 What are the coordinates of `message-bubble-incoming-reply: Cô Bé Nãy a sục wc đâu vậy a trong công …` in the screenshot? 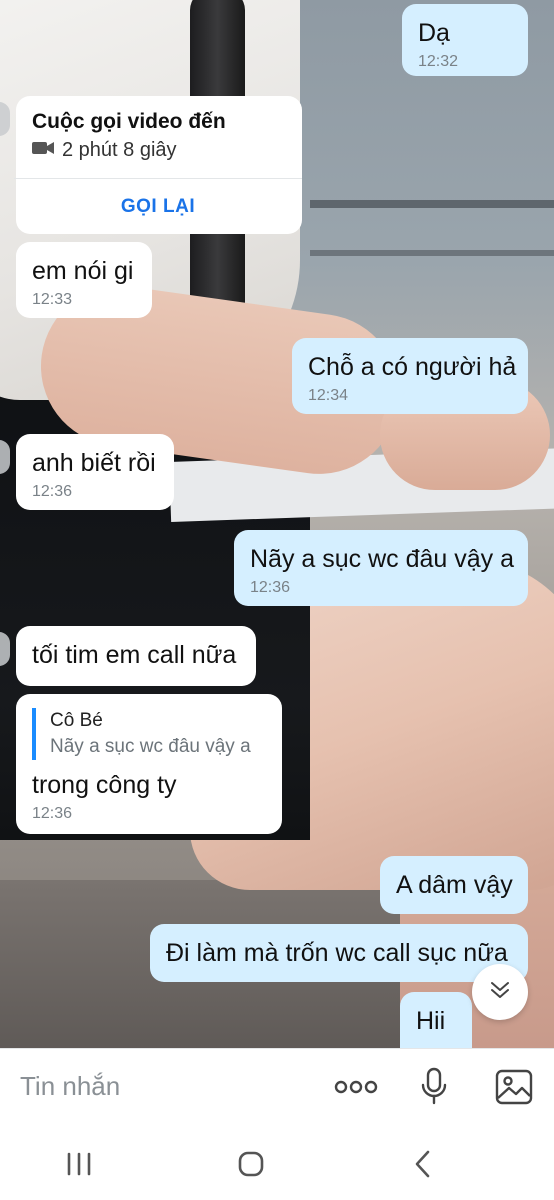 It's located at (149, 764).